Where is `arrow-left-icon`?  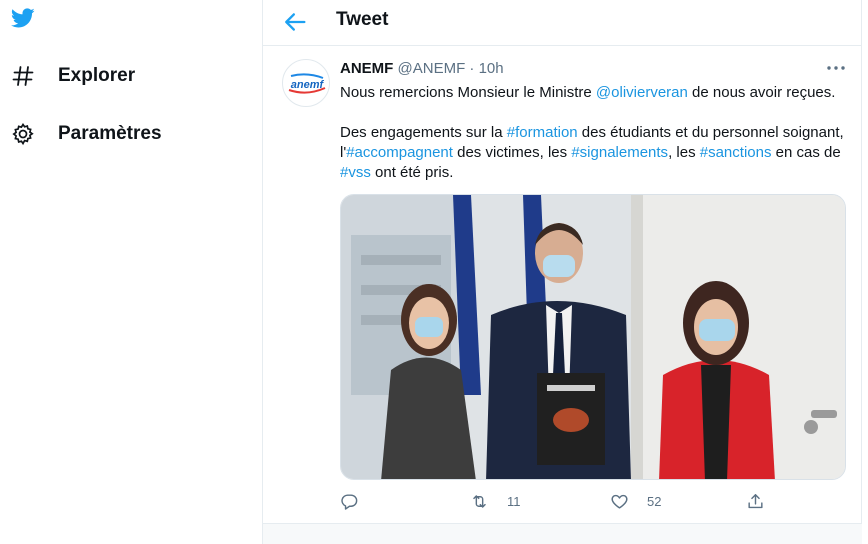
arrow-left-icon is located at coordinates (295, 22).